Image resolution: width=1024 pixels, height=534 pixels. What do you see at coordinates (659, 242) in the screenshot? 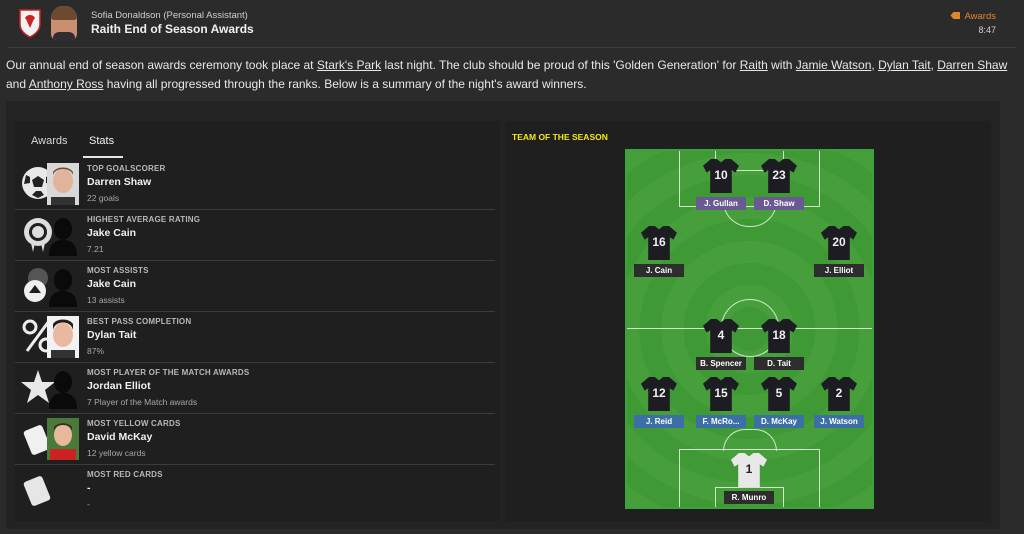
I see `shirt-number: 16` at bounding box center [659, 242].